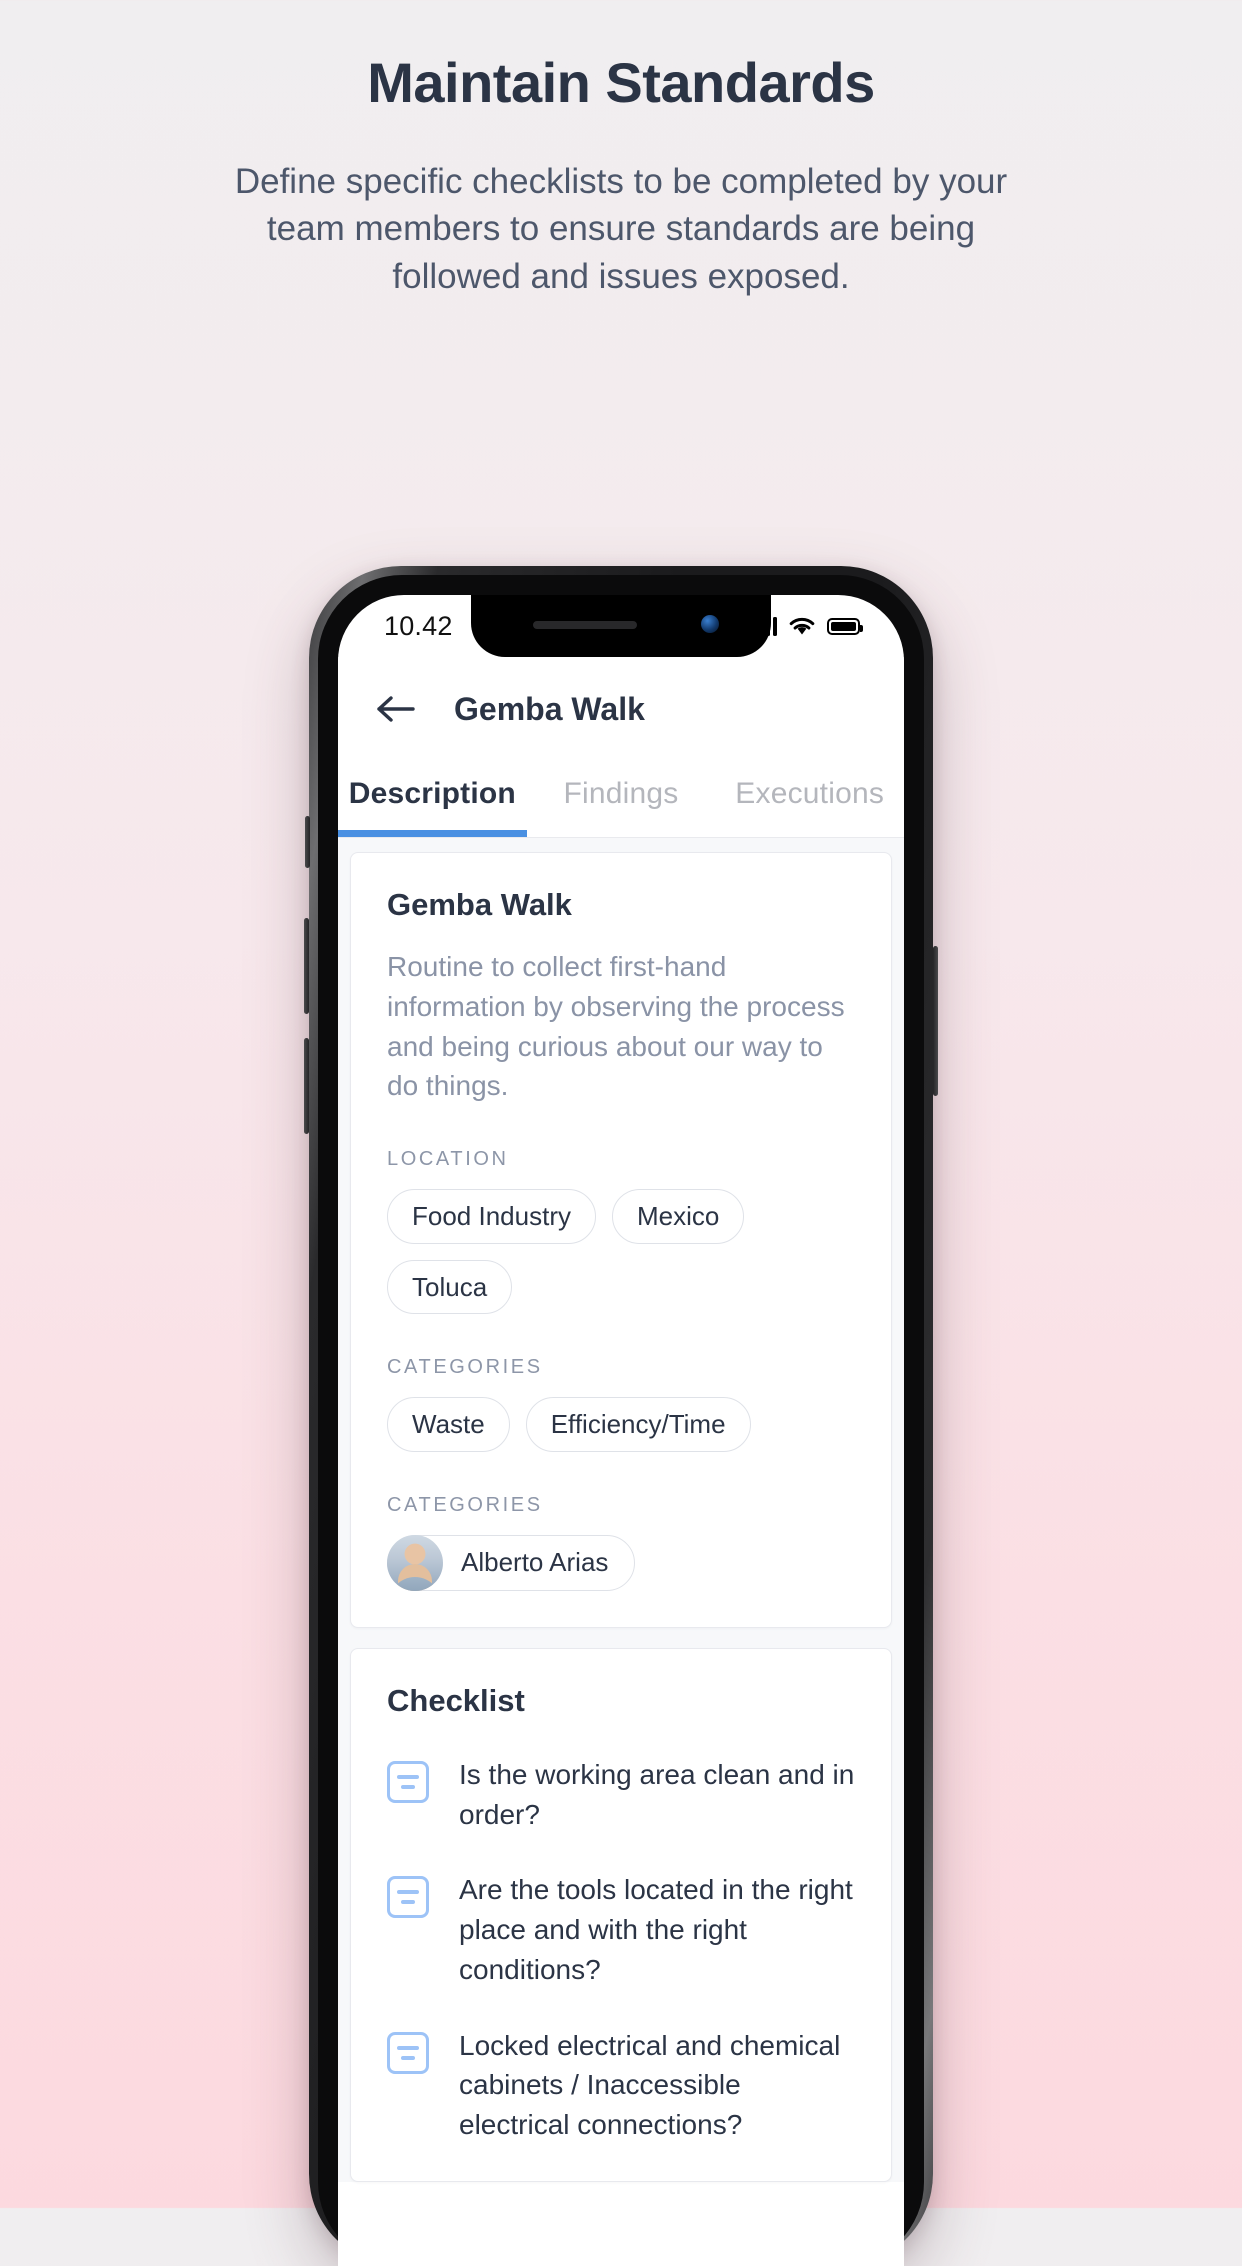 This screenshot has width=1242, height=2266. Describe the element at coordinates (479, 904) in the screenshot. I see `description-card-title: Gemba Walk` at that location.